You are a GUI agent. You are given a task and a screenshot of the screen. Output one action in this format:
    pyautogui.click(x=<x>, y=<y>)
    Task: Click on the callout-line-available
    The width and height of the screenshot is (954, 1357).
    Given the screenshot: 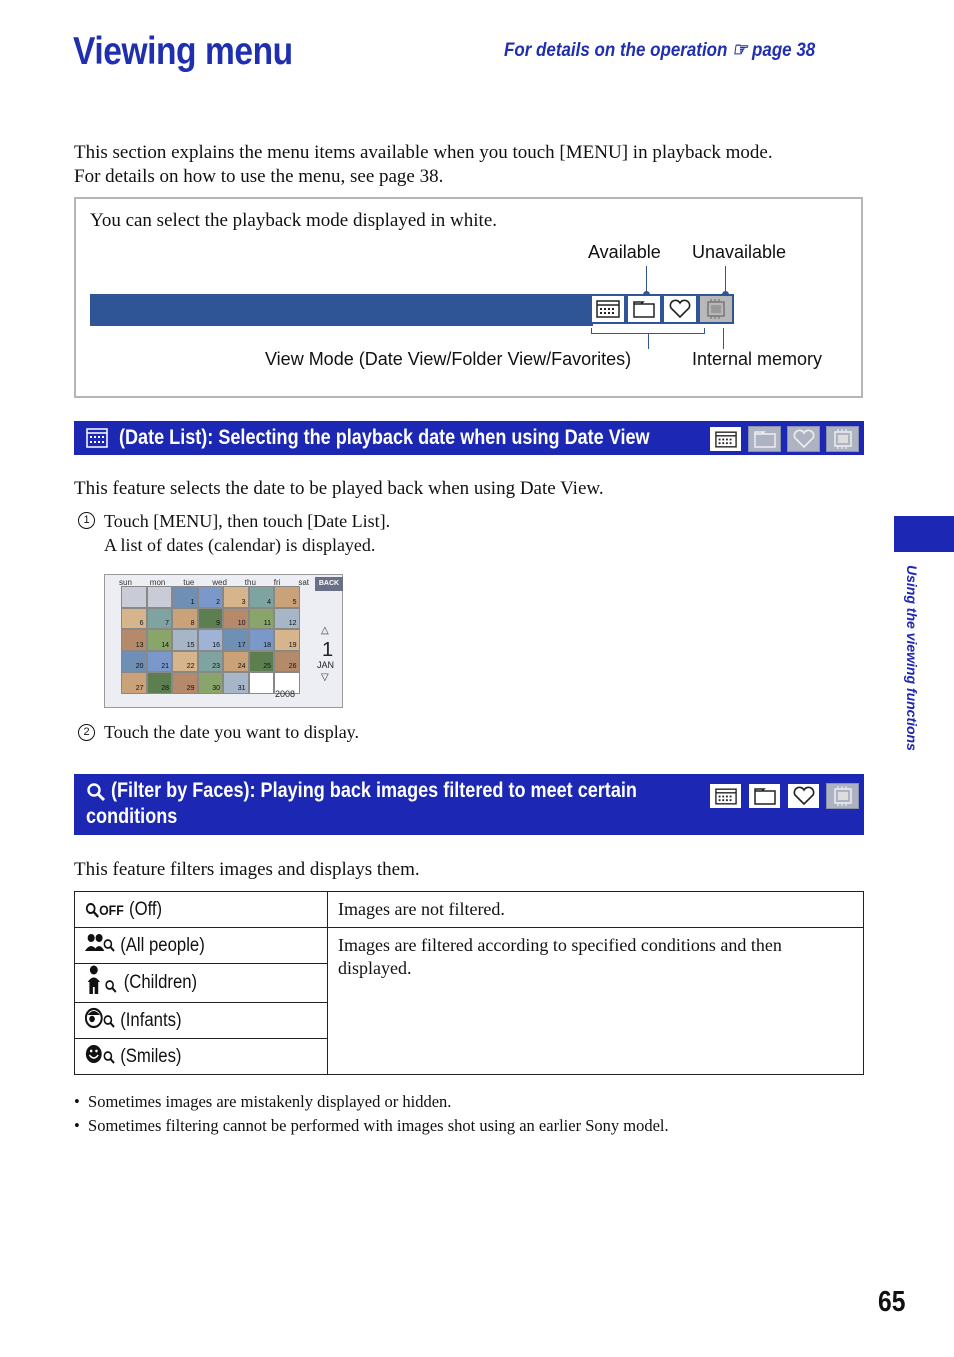 What is the action you would take?
    pyautogui.click(x=646, y=280)
    